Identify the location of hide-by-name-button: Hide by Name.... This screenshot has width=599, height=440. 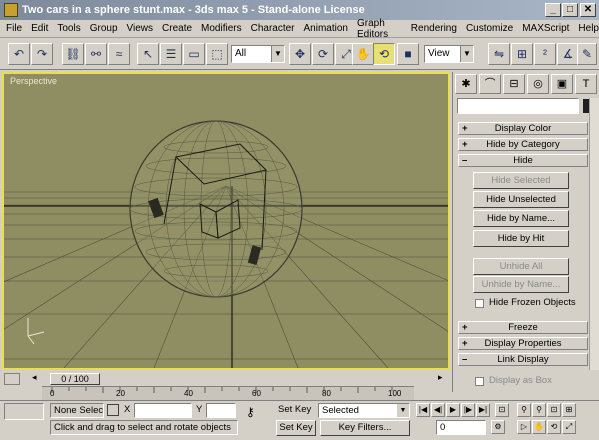
(521, 218).